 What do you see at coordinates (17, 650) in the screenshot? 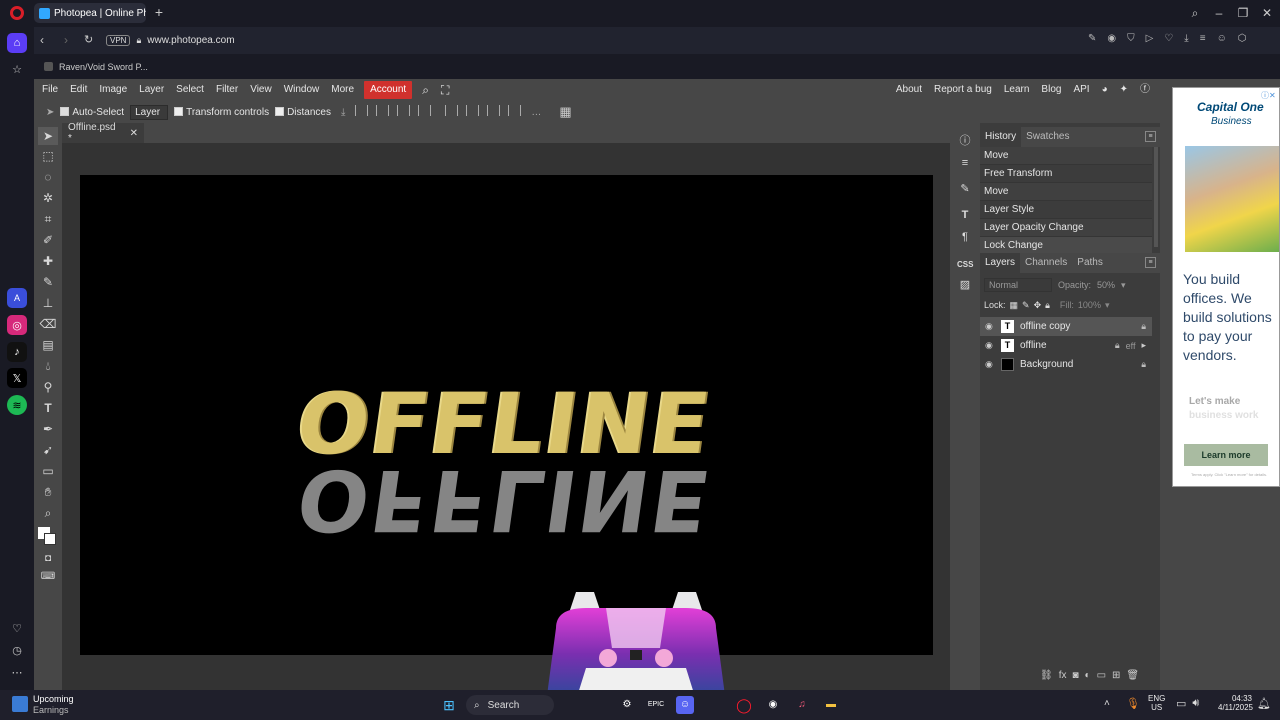
I see `history-clock-icon: ◷` at bounding box center [17, 650].